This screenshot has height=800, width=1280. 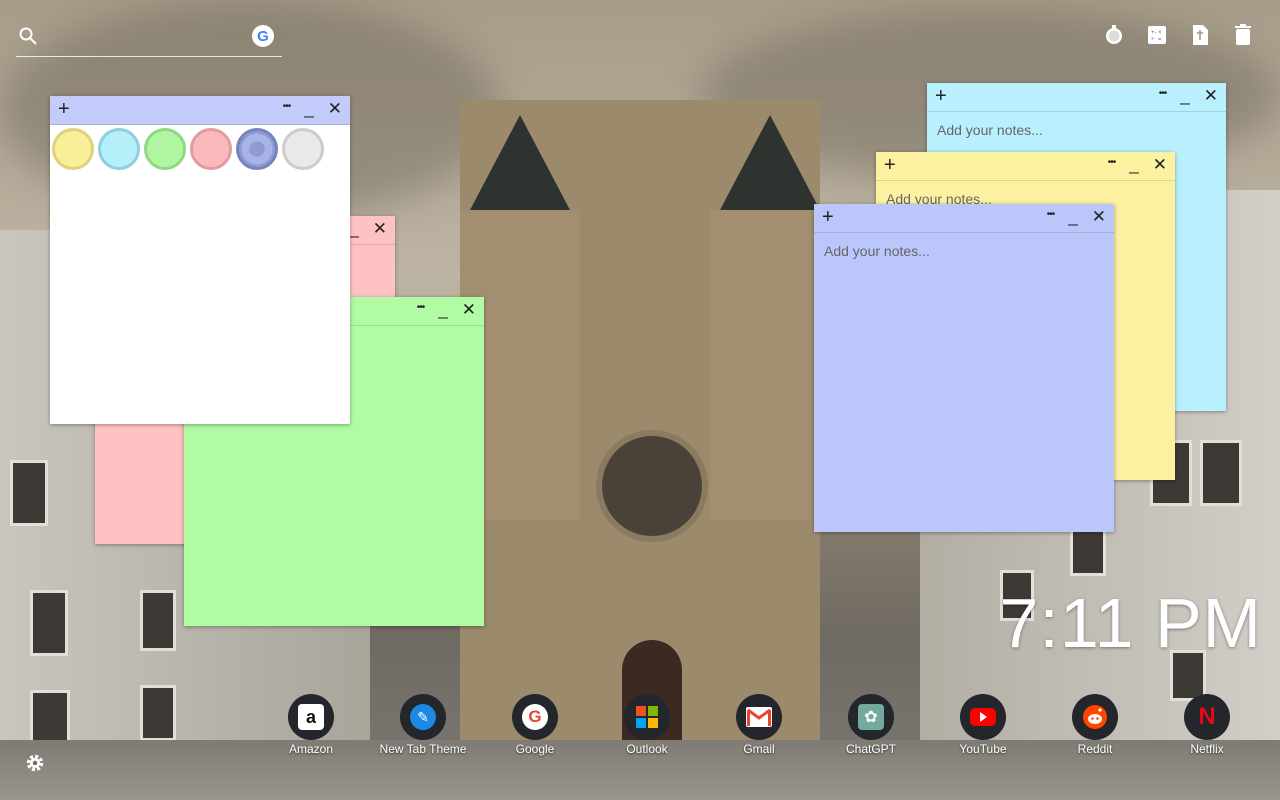 What do you see at coordinates (35, 765) in the screenshot?
I see `settings-gear-icon` at bounding box center [35, 765].